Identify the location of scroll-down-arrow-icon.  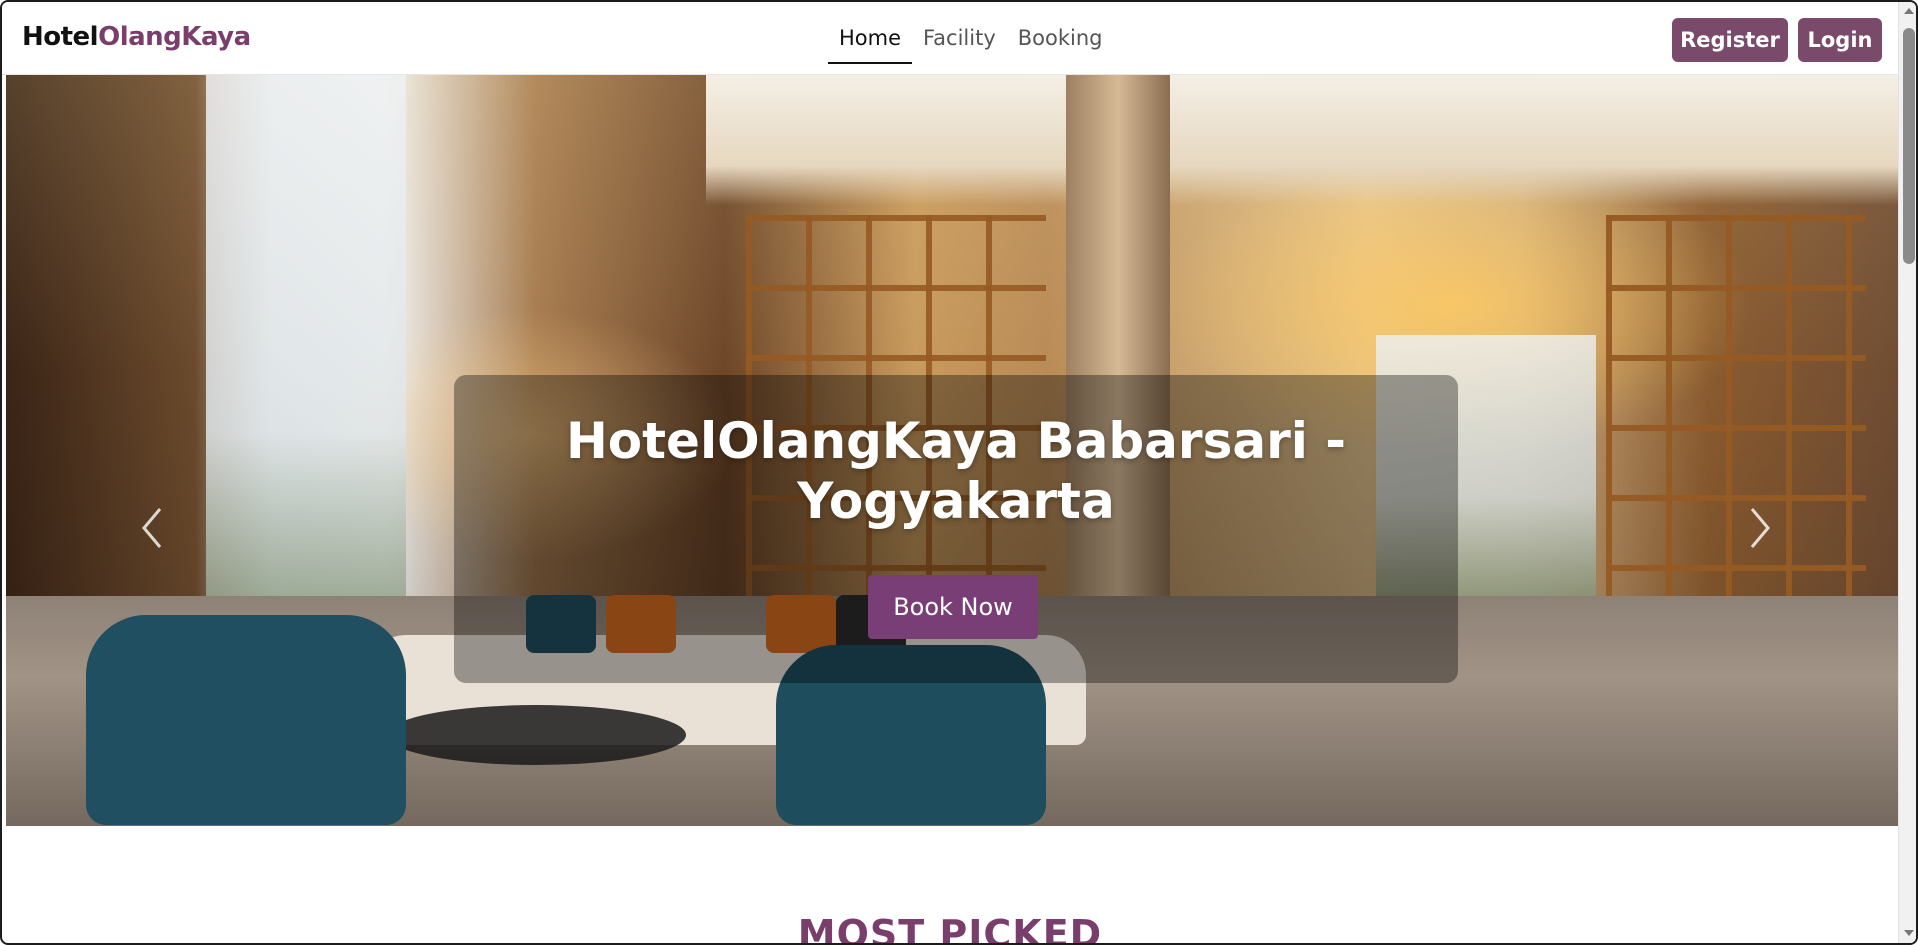
(1909, 933).